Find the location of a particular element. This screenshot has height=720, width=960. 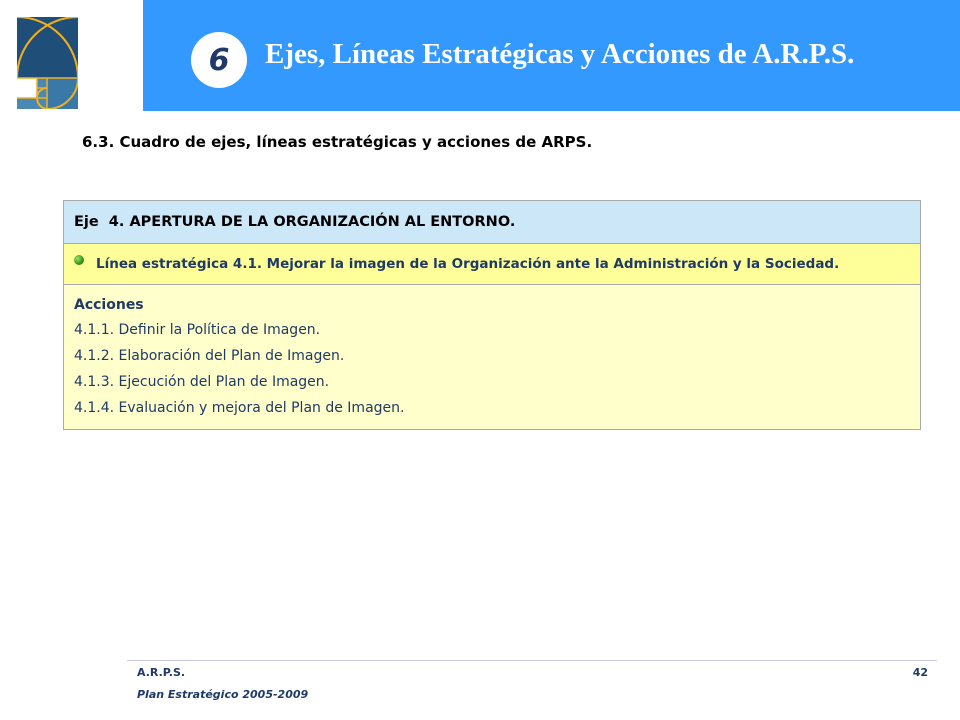

action-item: 4.1.1. Definir la Política de Imagen. is located at coordinates (197, 330).